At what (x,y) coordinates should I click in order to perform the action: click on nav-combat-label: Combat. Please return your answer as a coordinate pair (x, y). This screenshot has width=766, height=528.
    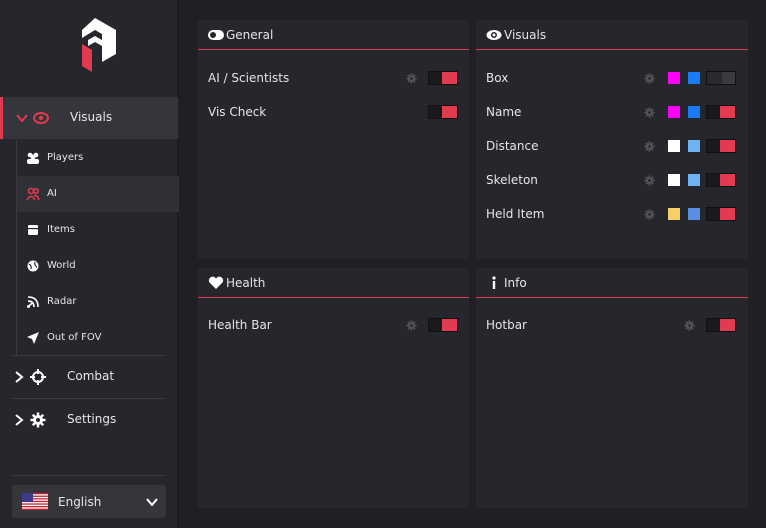
    Looking at the image, I should click on (91, 376).